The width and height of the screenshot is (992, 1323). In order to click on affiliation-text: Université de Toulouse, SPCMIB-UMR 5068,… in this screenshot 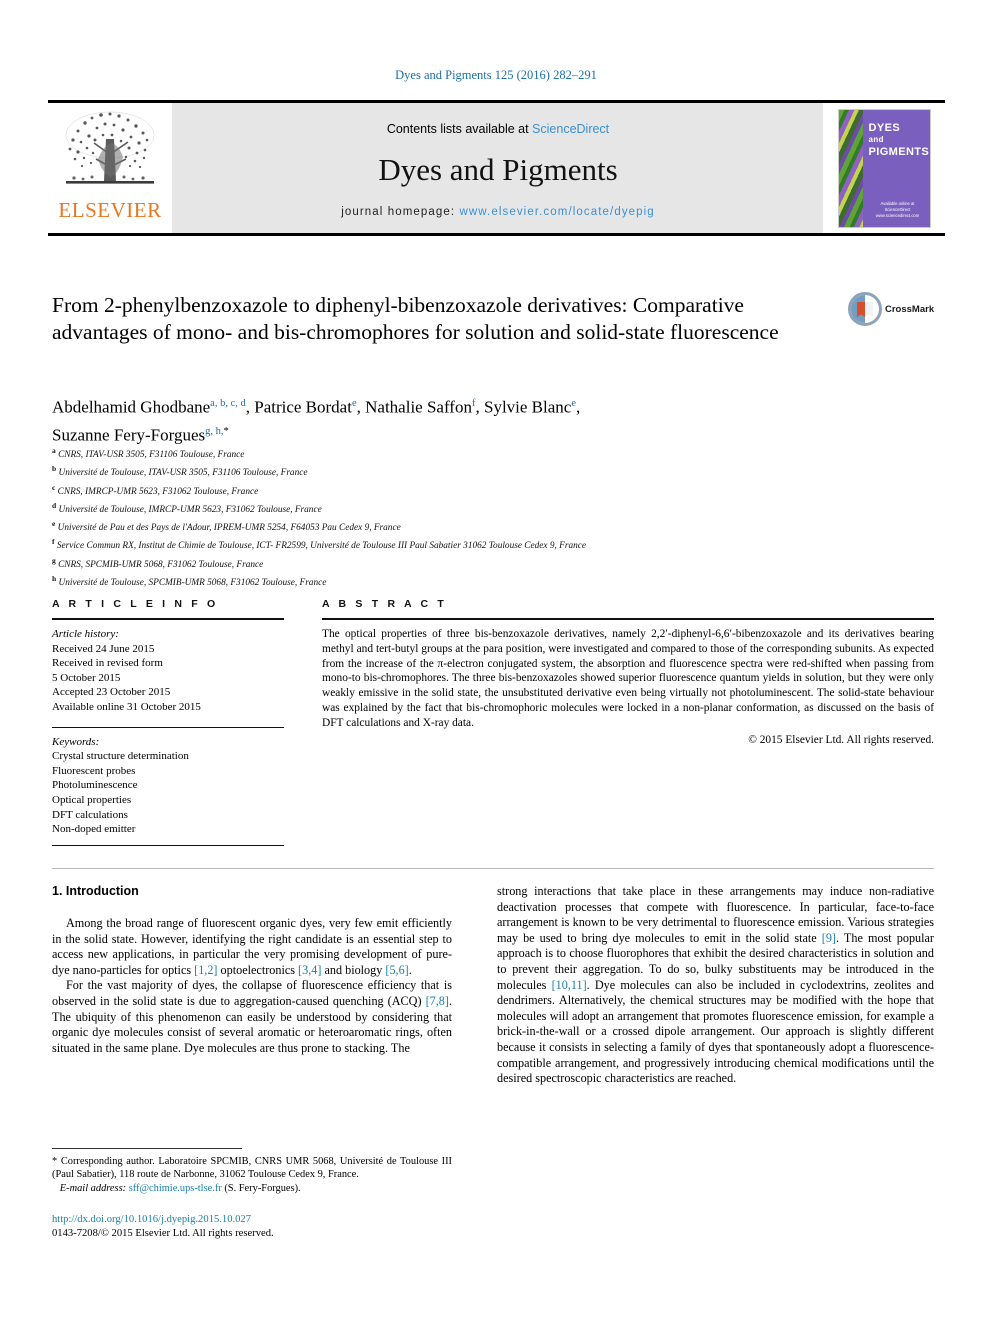, I will do `click(191, 583)`.